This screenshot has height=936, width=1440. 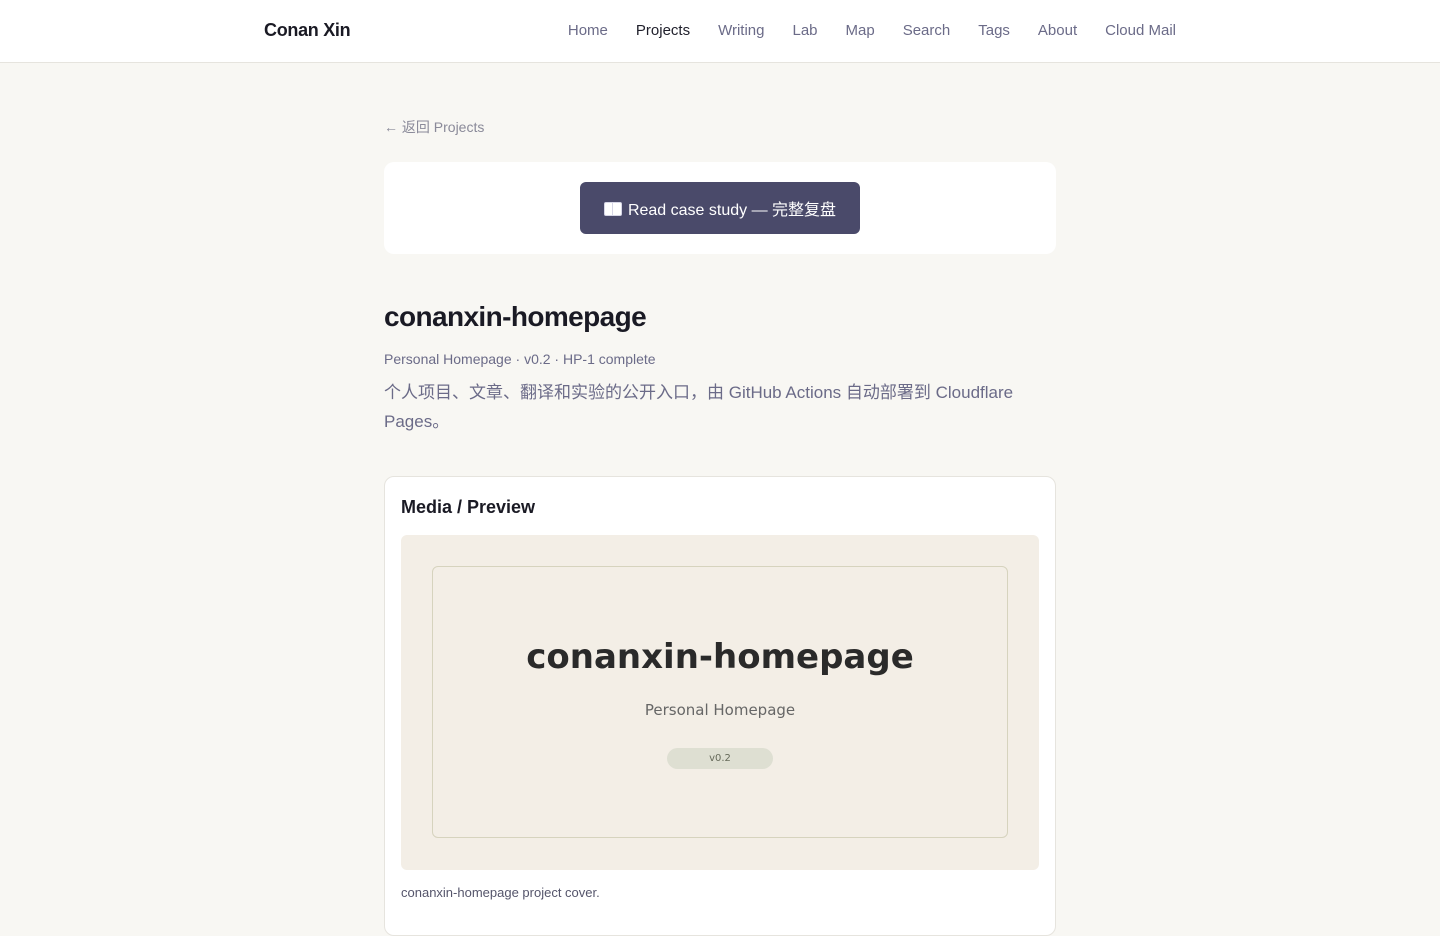 I want to click on media-heading: Media / Preview, so click(x=468, y=507).